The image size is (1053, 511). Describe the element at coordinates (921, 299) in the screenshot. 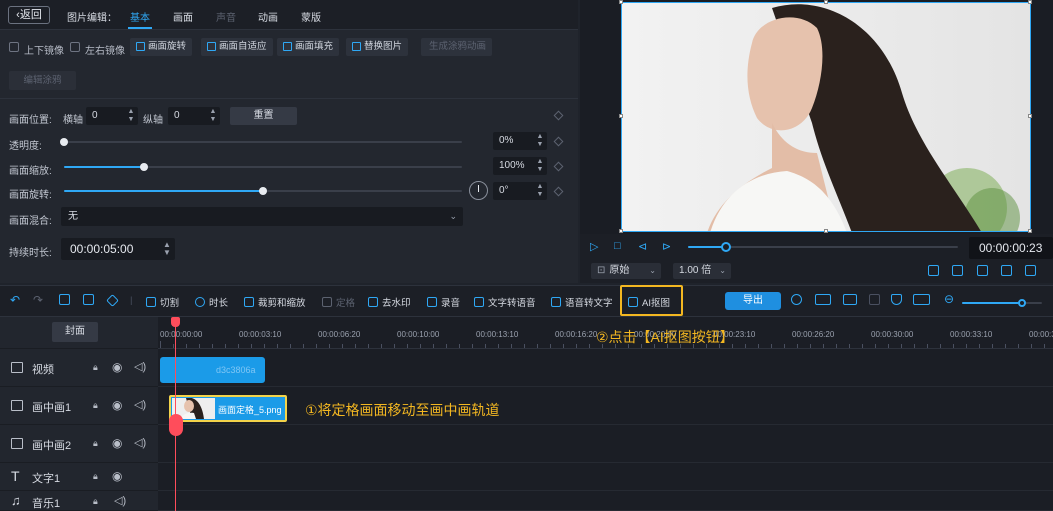

I see `fit-timeline-icon` at that location.